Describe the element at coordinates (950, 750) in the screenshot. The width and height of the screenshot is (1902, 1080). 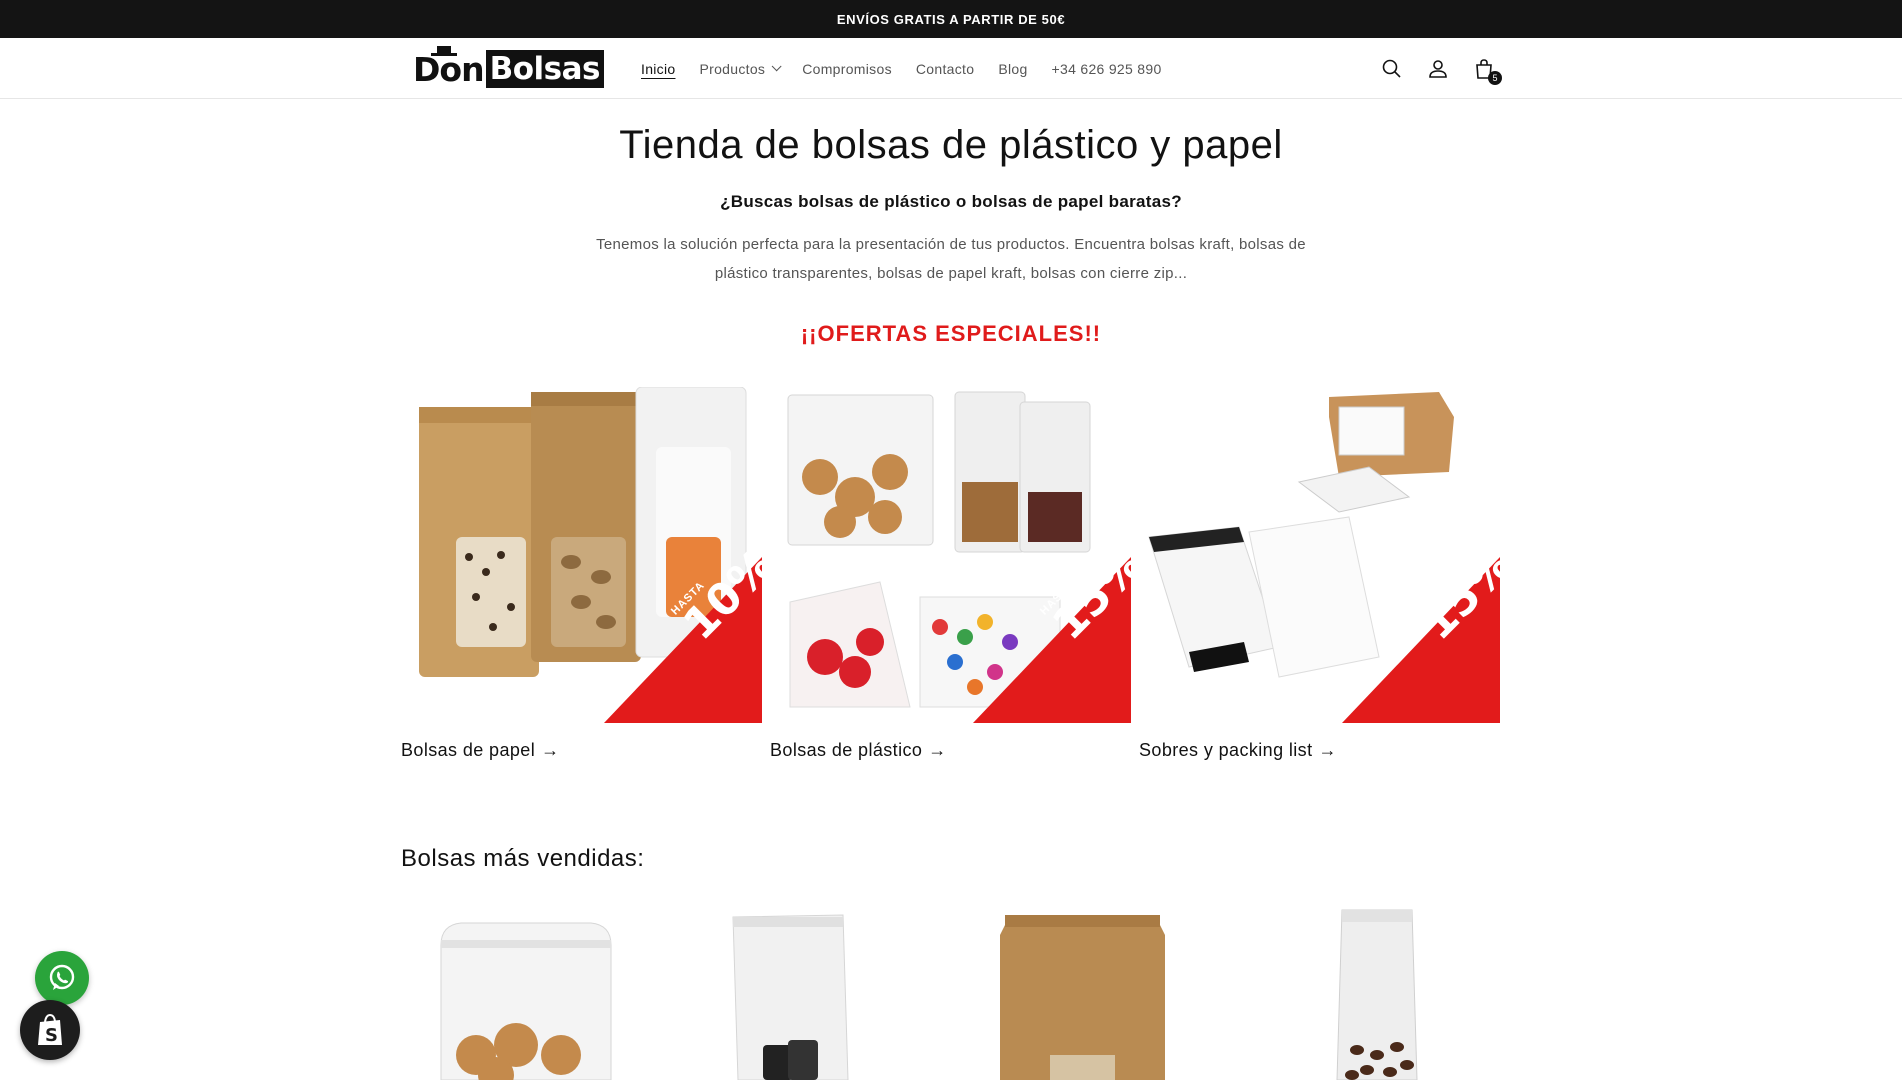
I see `offer-link-plastic: Bolsas de plástico →` at that location.